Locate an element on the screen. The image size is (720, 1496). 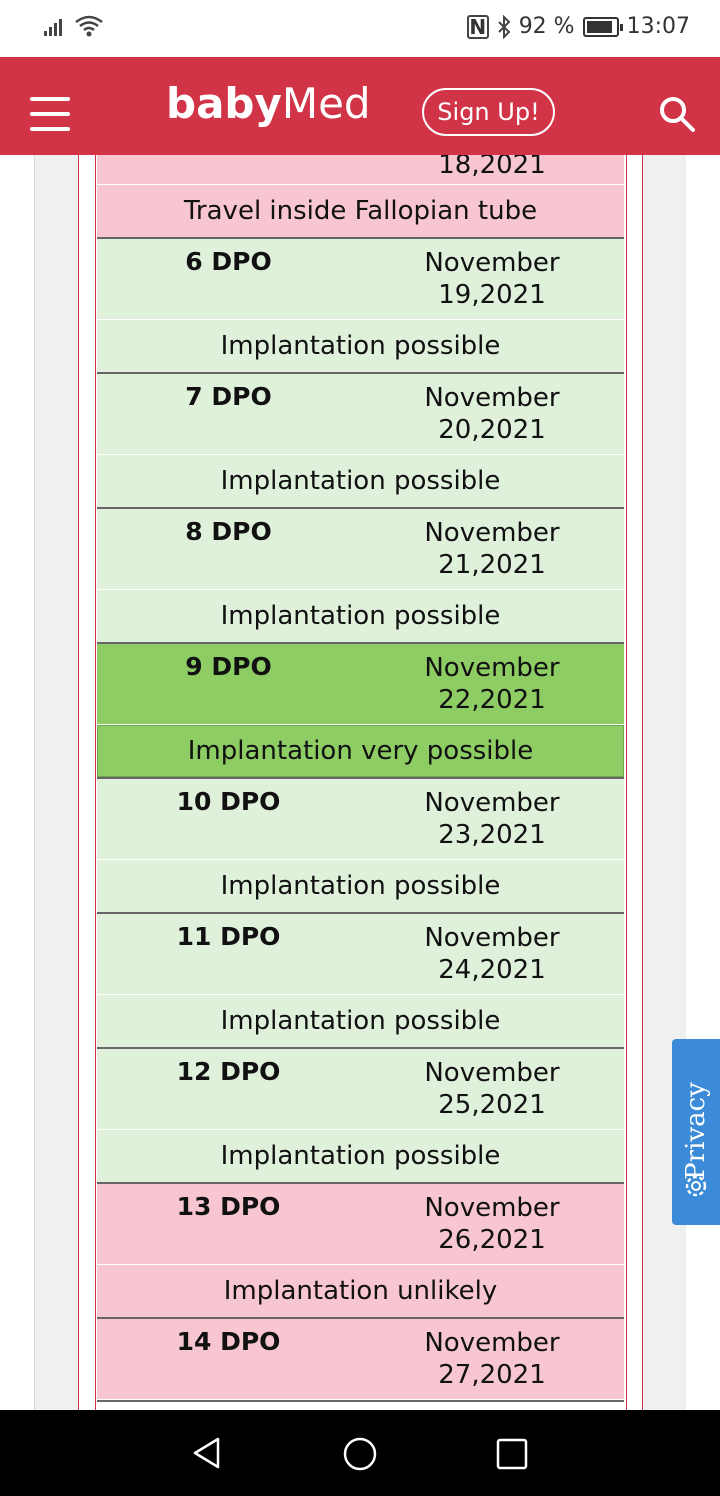
table-row-top: 10 DPO November 23,2021 is located at coordinates (360, 819).